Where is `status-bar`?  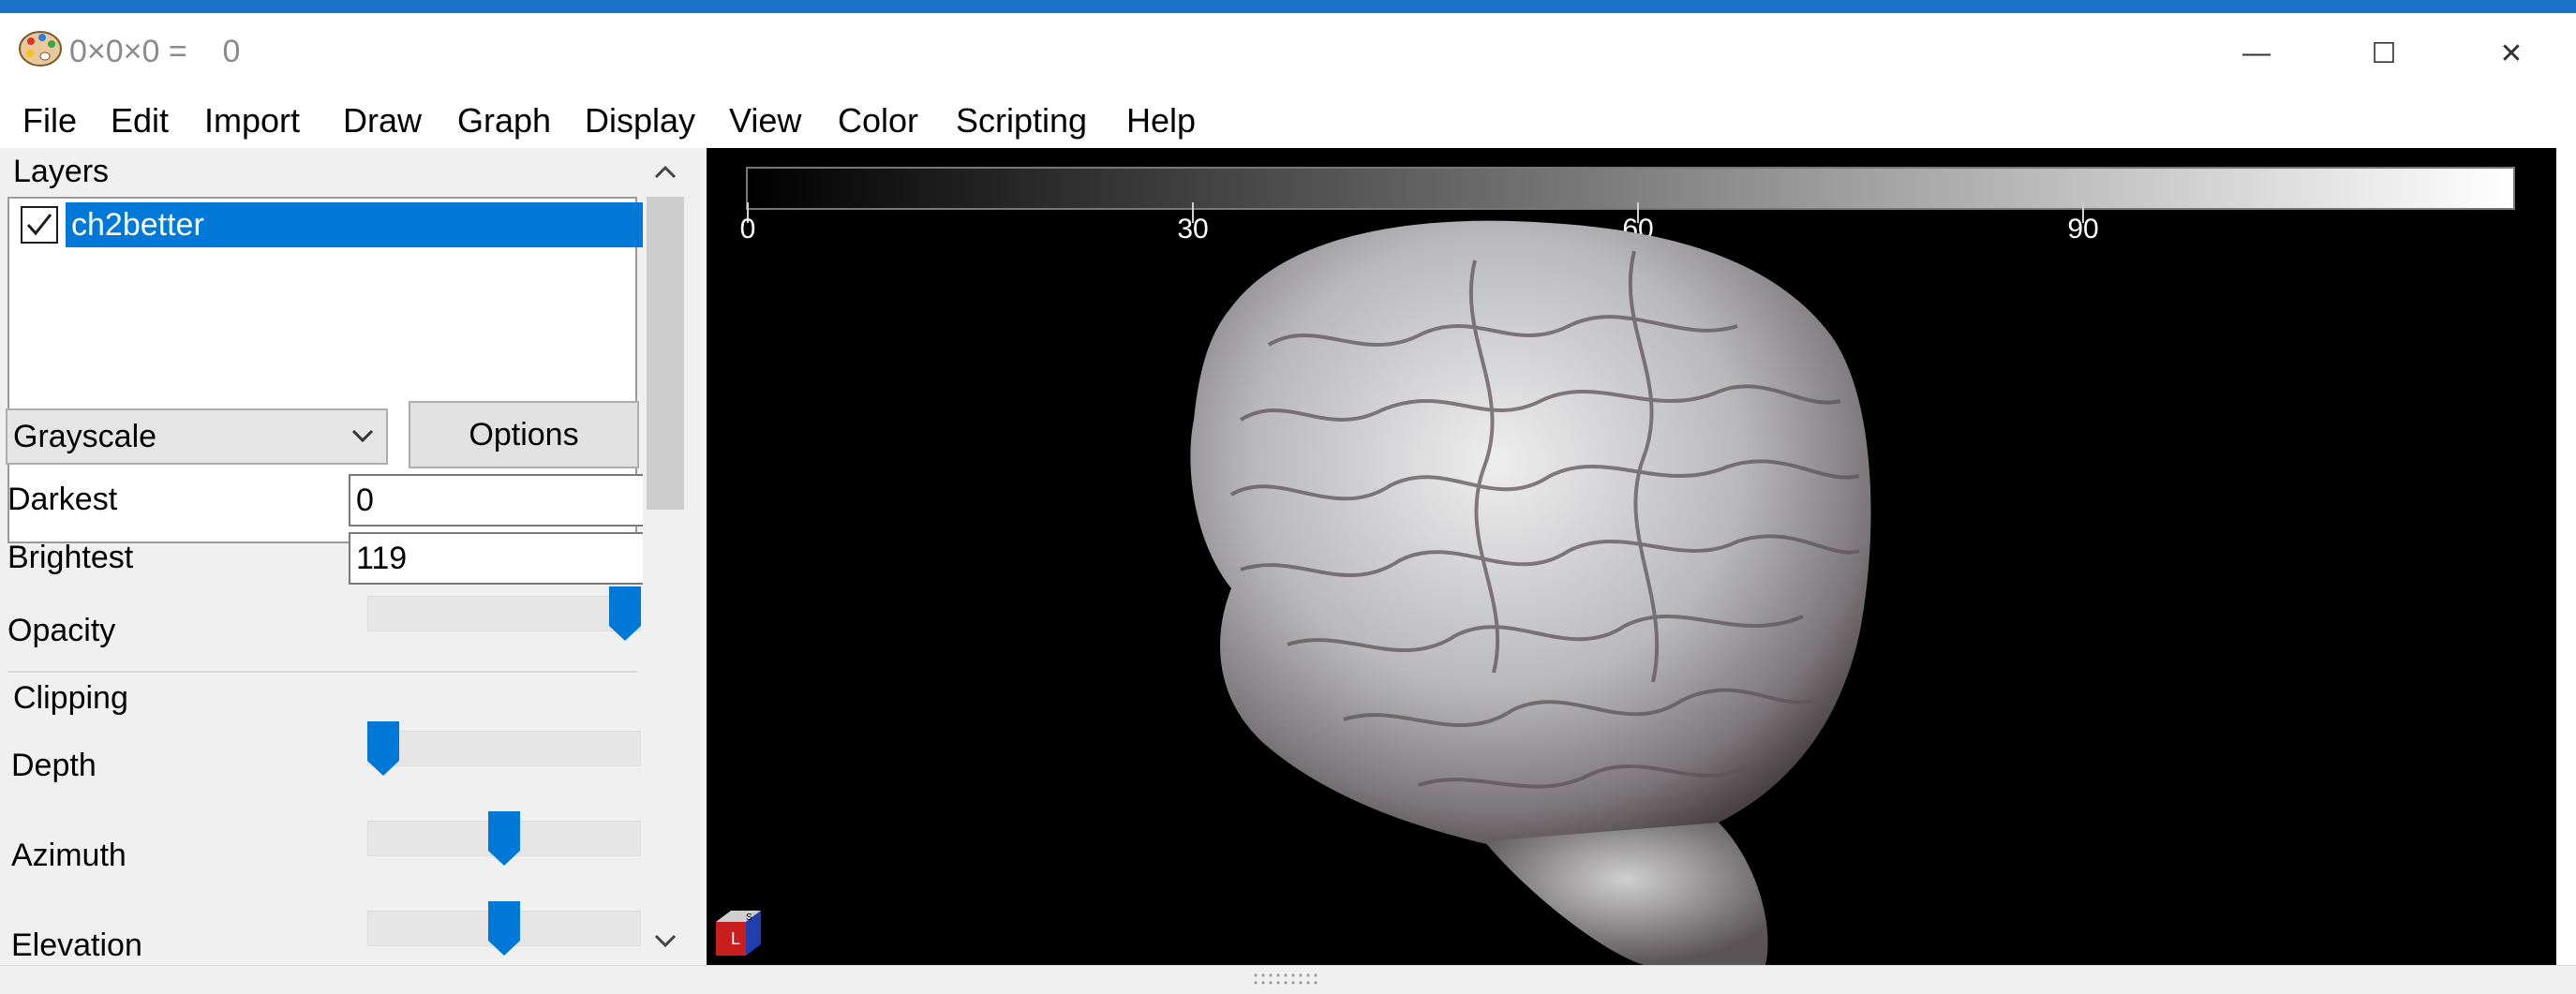
status-bar is located at coordinates (1288, 979).